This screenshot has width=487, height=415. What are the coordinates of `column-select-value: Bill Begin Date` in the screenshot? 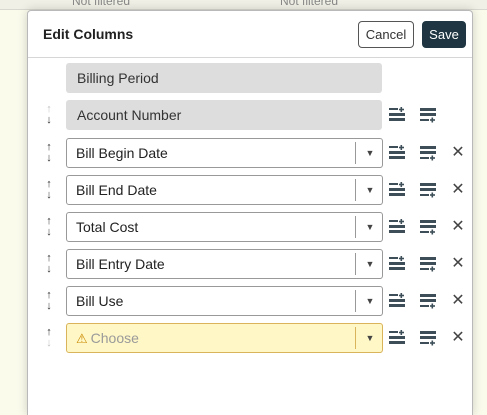 It's located at (122, 153).